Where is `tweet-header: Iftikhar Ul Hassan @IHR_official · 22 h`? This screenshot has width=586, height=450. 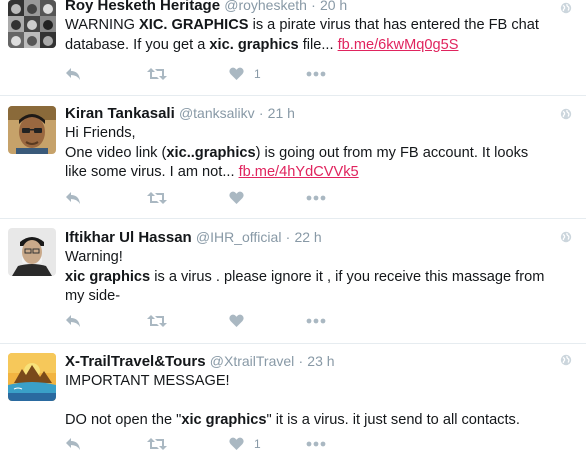
tweet-header: Iftikhar Ul Hassan @IHR_official · 22 h is located at coordinates (308, 237).